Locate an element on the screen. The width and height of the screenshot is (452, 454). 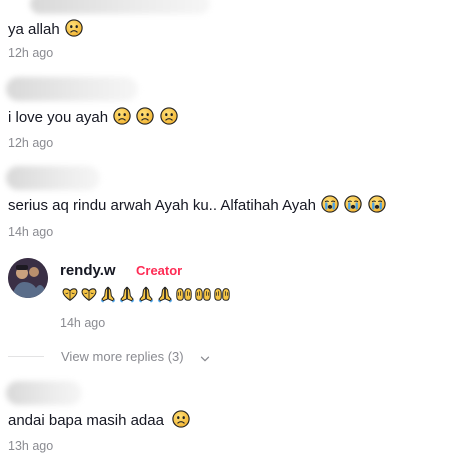
comment-text-row: ya allah is located at coordinates (45, 28).